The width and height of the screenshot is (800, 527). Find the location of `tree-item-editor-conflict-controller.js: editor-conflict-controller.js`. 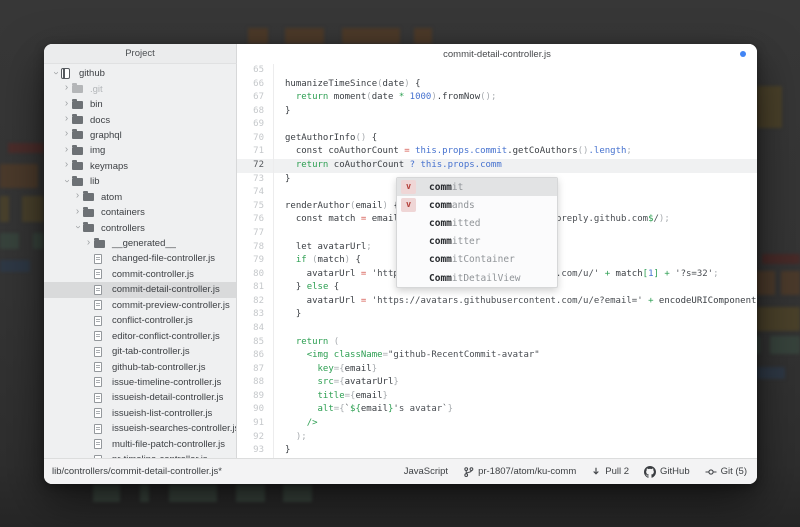

tree-item-editor-conflict-controller.js: editor-conflict-controller.js is located at coordinates (140, 335).